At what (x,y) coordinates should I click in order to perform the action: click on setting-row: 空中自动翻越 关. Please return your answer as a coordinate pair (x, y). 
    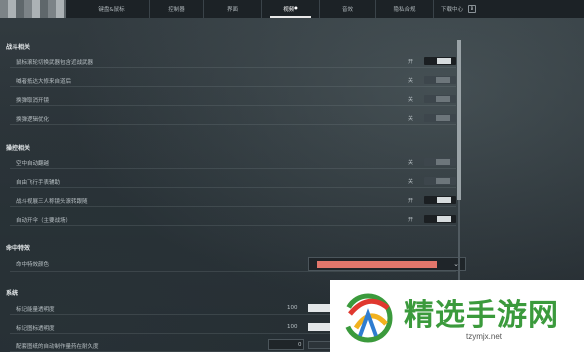
    Looking at the image, I should click on (233, 162).